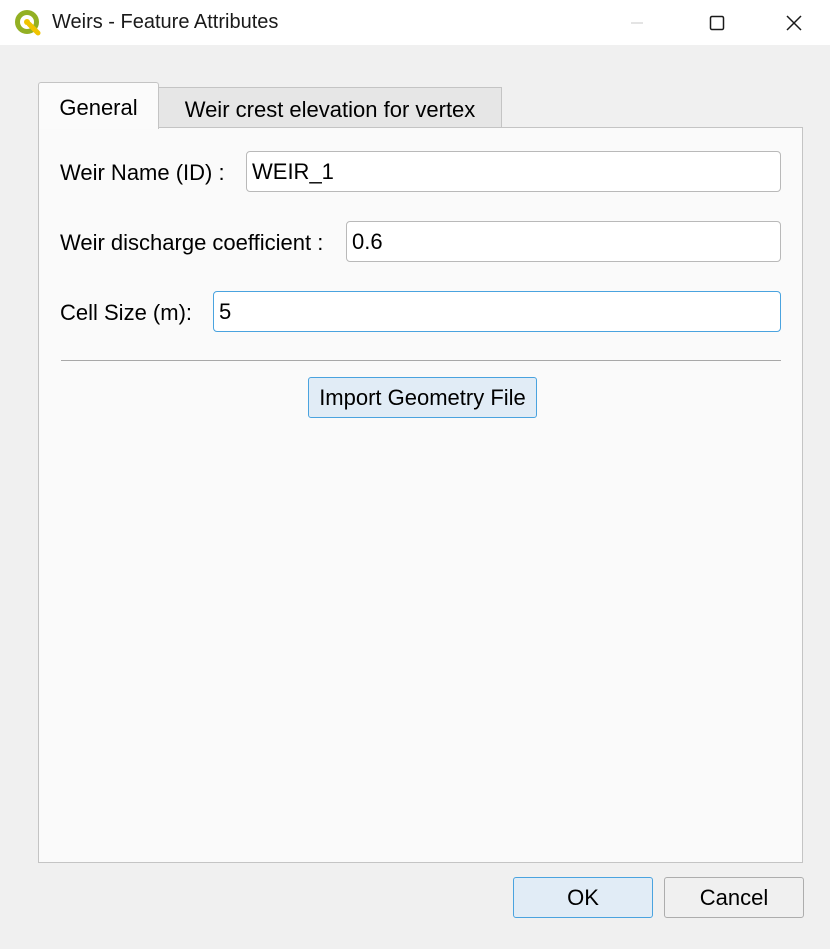 This screenshot has height=949, width=830. What do you see at coordinates (421, 360) in the screenshot?
I see `section-divider` at bounding box center [421, 360].